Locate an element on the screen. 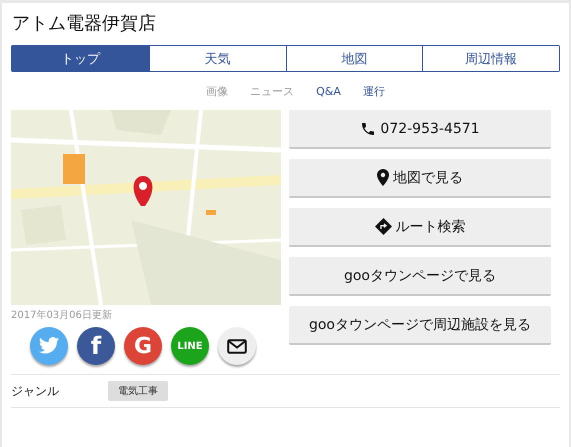 The height and width of the screenshot is (447, 571). action-button: 地図で見る is located at coordinates (420, 178).